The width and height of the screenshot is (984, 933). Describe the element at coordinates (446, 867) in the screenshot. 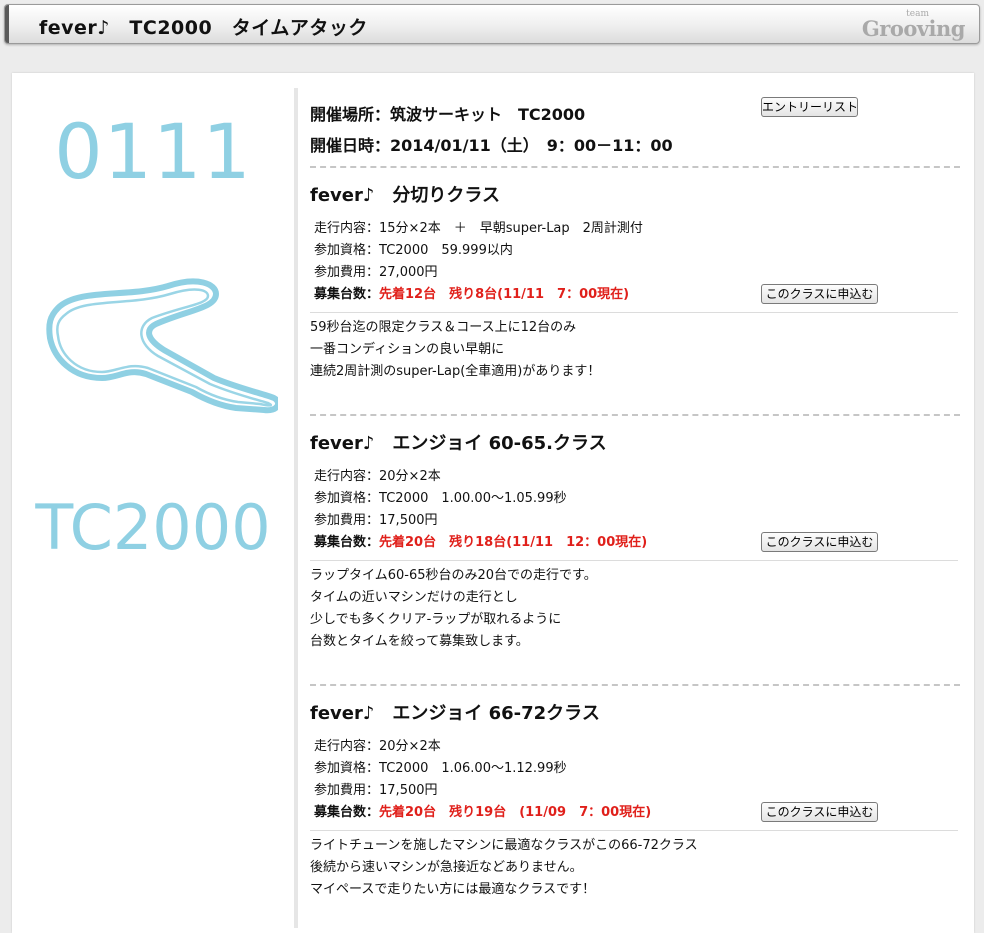

I see `description-line: 後続から速いマシンが急接近などありません。` at that location.